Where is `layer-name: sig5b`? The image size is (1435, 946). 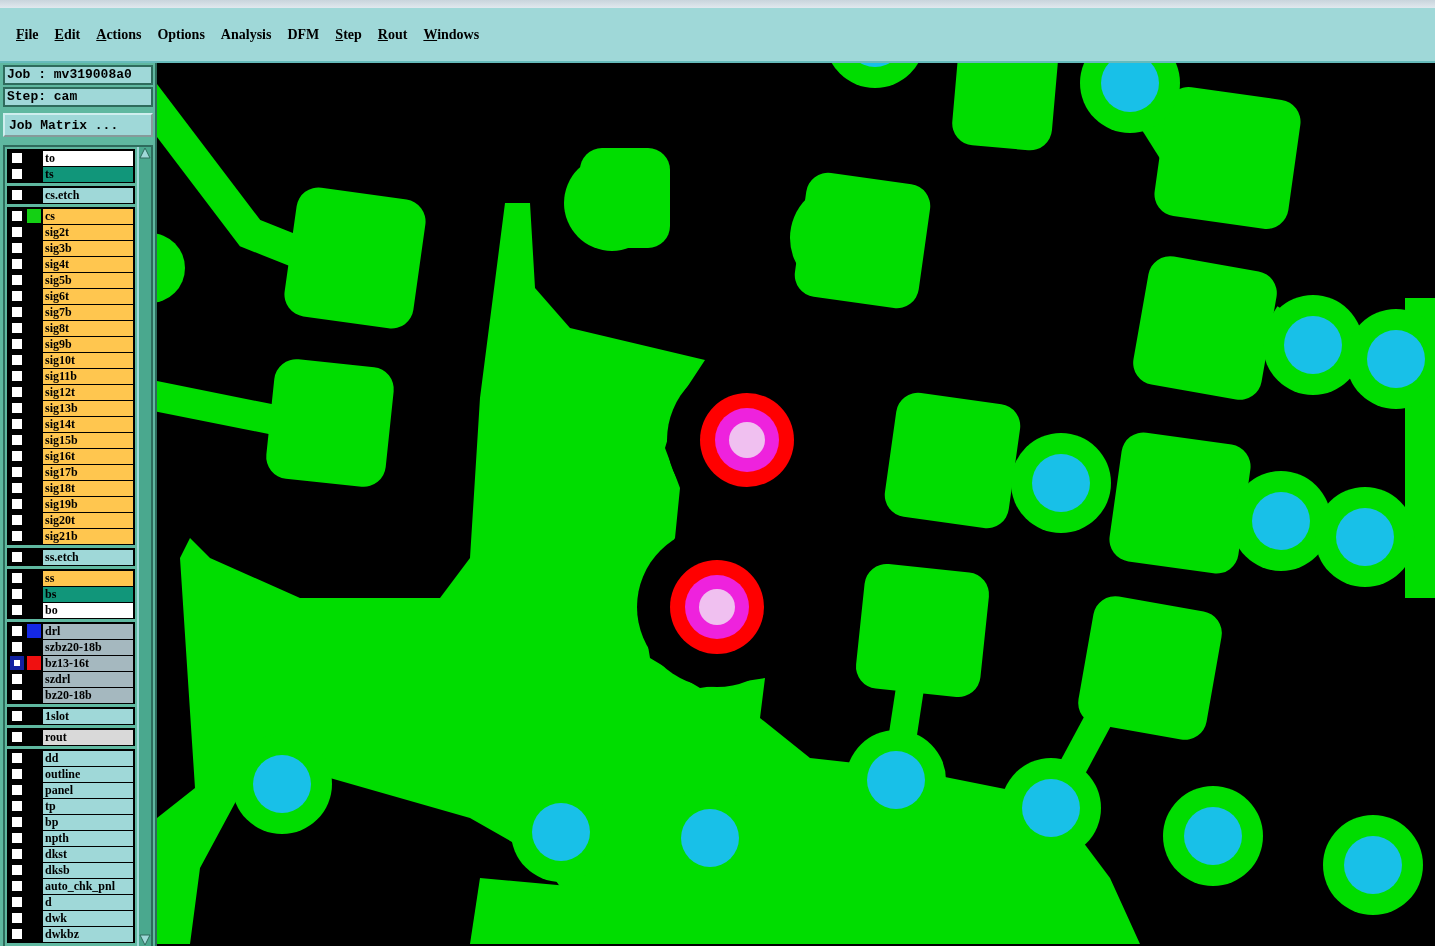 layer-name: sig5b is located at coordinates (88, 280).